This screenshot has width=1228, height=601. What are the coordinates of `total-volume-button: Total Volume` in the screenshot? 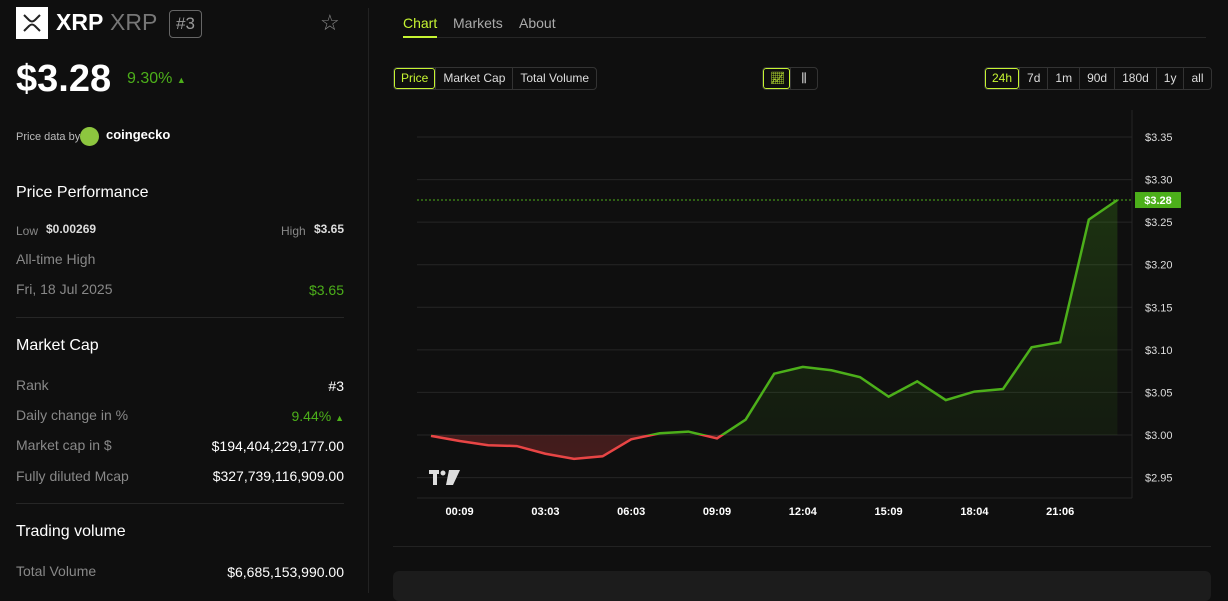 It's located at (554, 78).